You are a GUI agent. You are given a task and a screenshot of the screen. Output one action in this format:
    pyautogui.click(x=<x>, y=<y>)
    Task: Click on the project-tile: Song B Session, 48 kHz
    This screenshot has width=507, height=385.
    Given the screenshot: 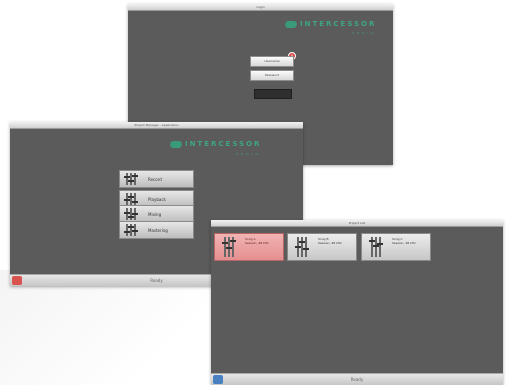 What is the action you would take?
    pyautogui.click(x=322, y=247)
    